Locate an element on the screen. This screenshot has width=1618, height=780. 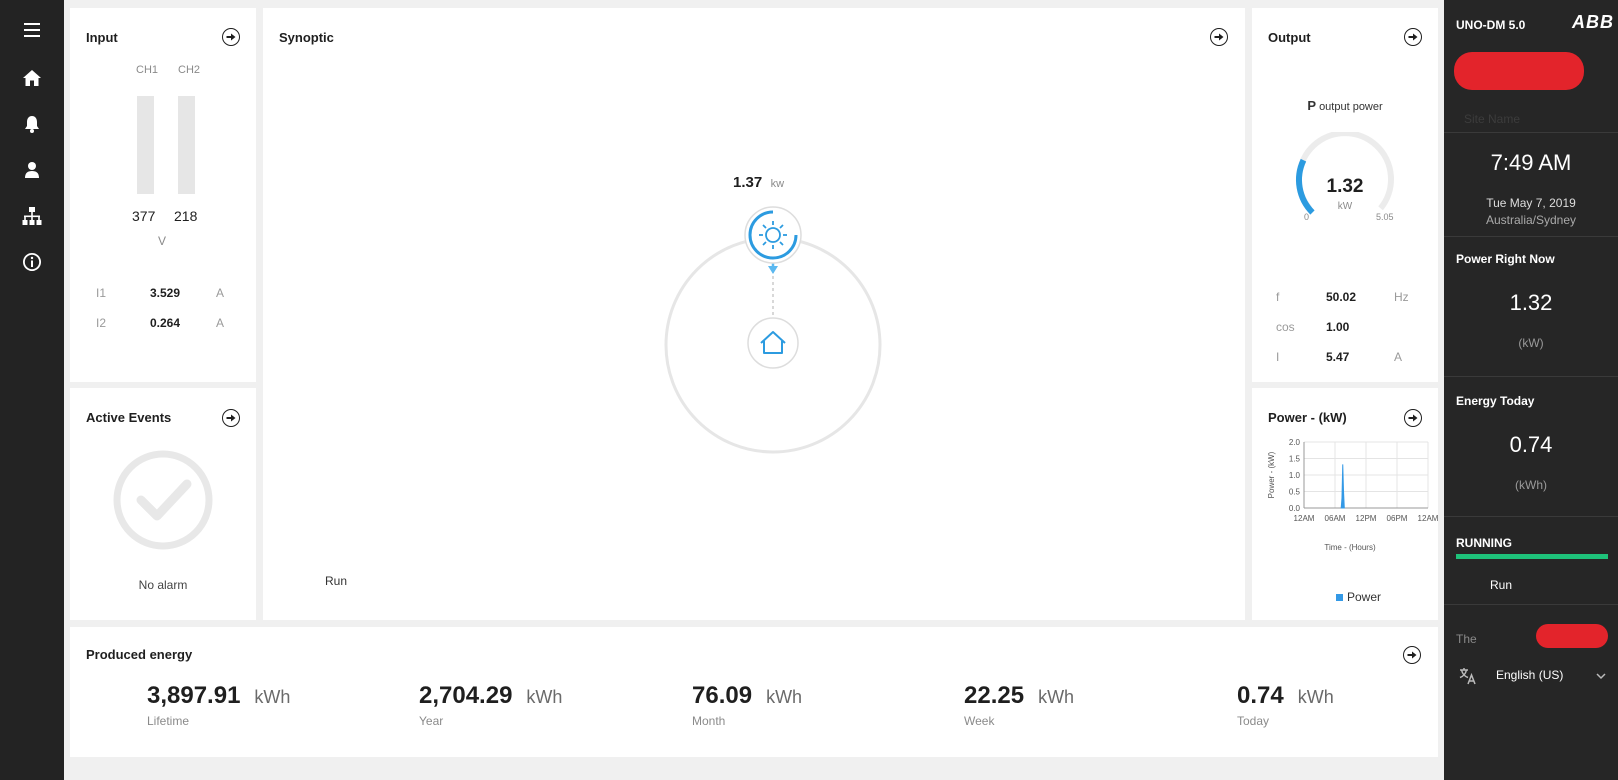
energy-today-unit: kWh is located at coordinates (1315, 697).